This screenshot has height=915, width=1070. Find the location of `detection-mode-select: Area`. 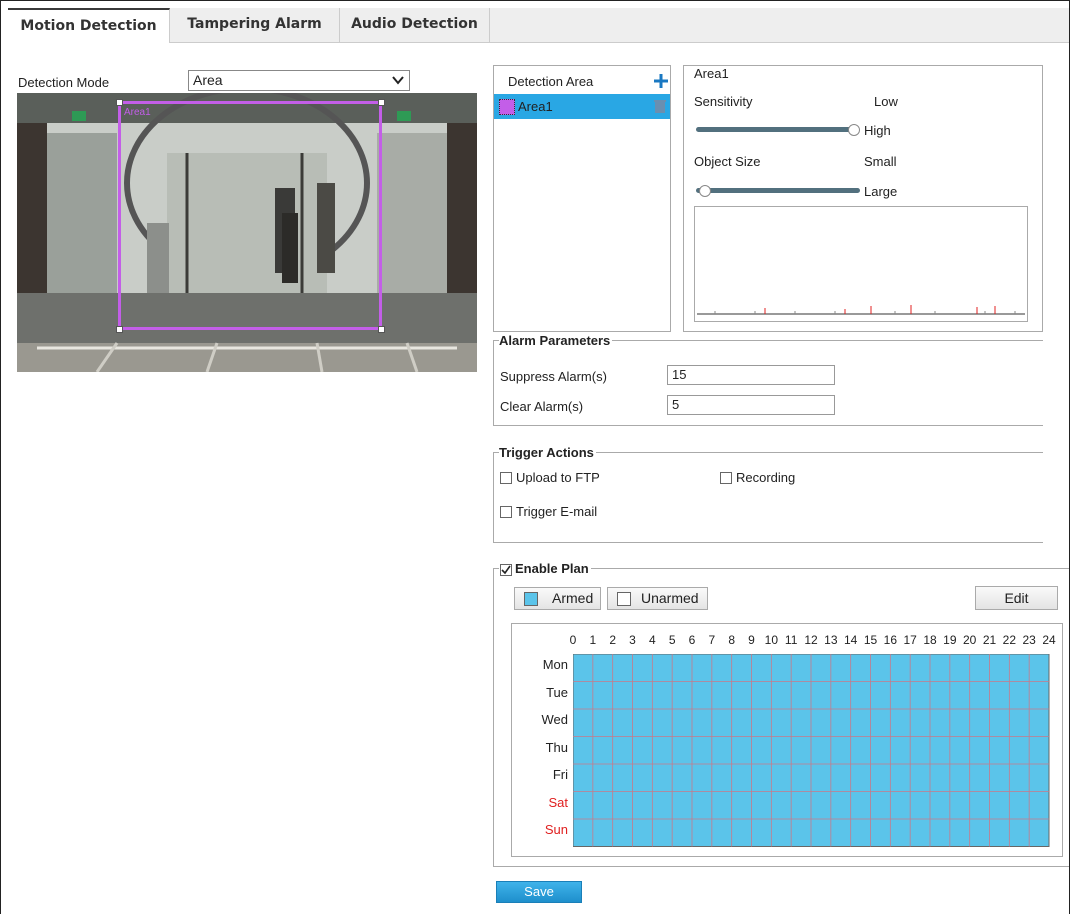

detection-mode-select: Area is located at coordinates (299, 80).